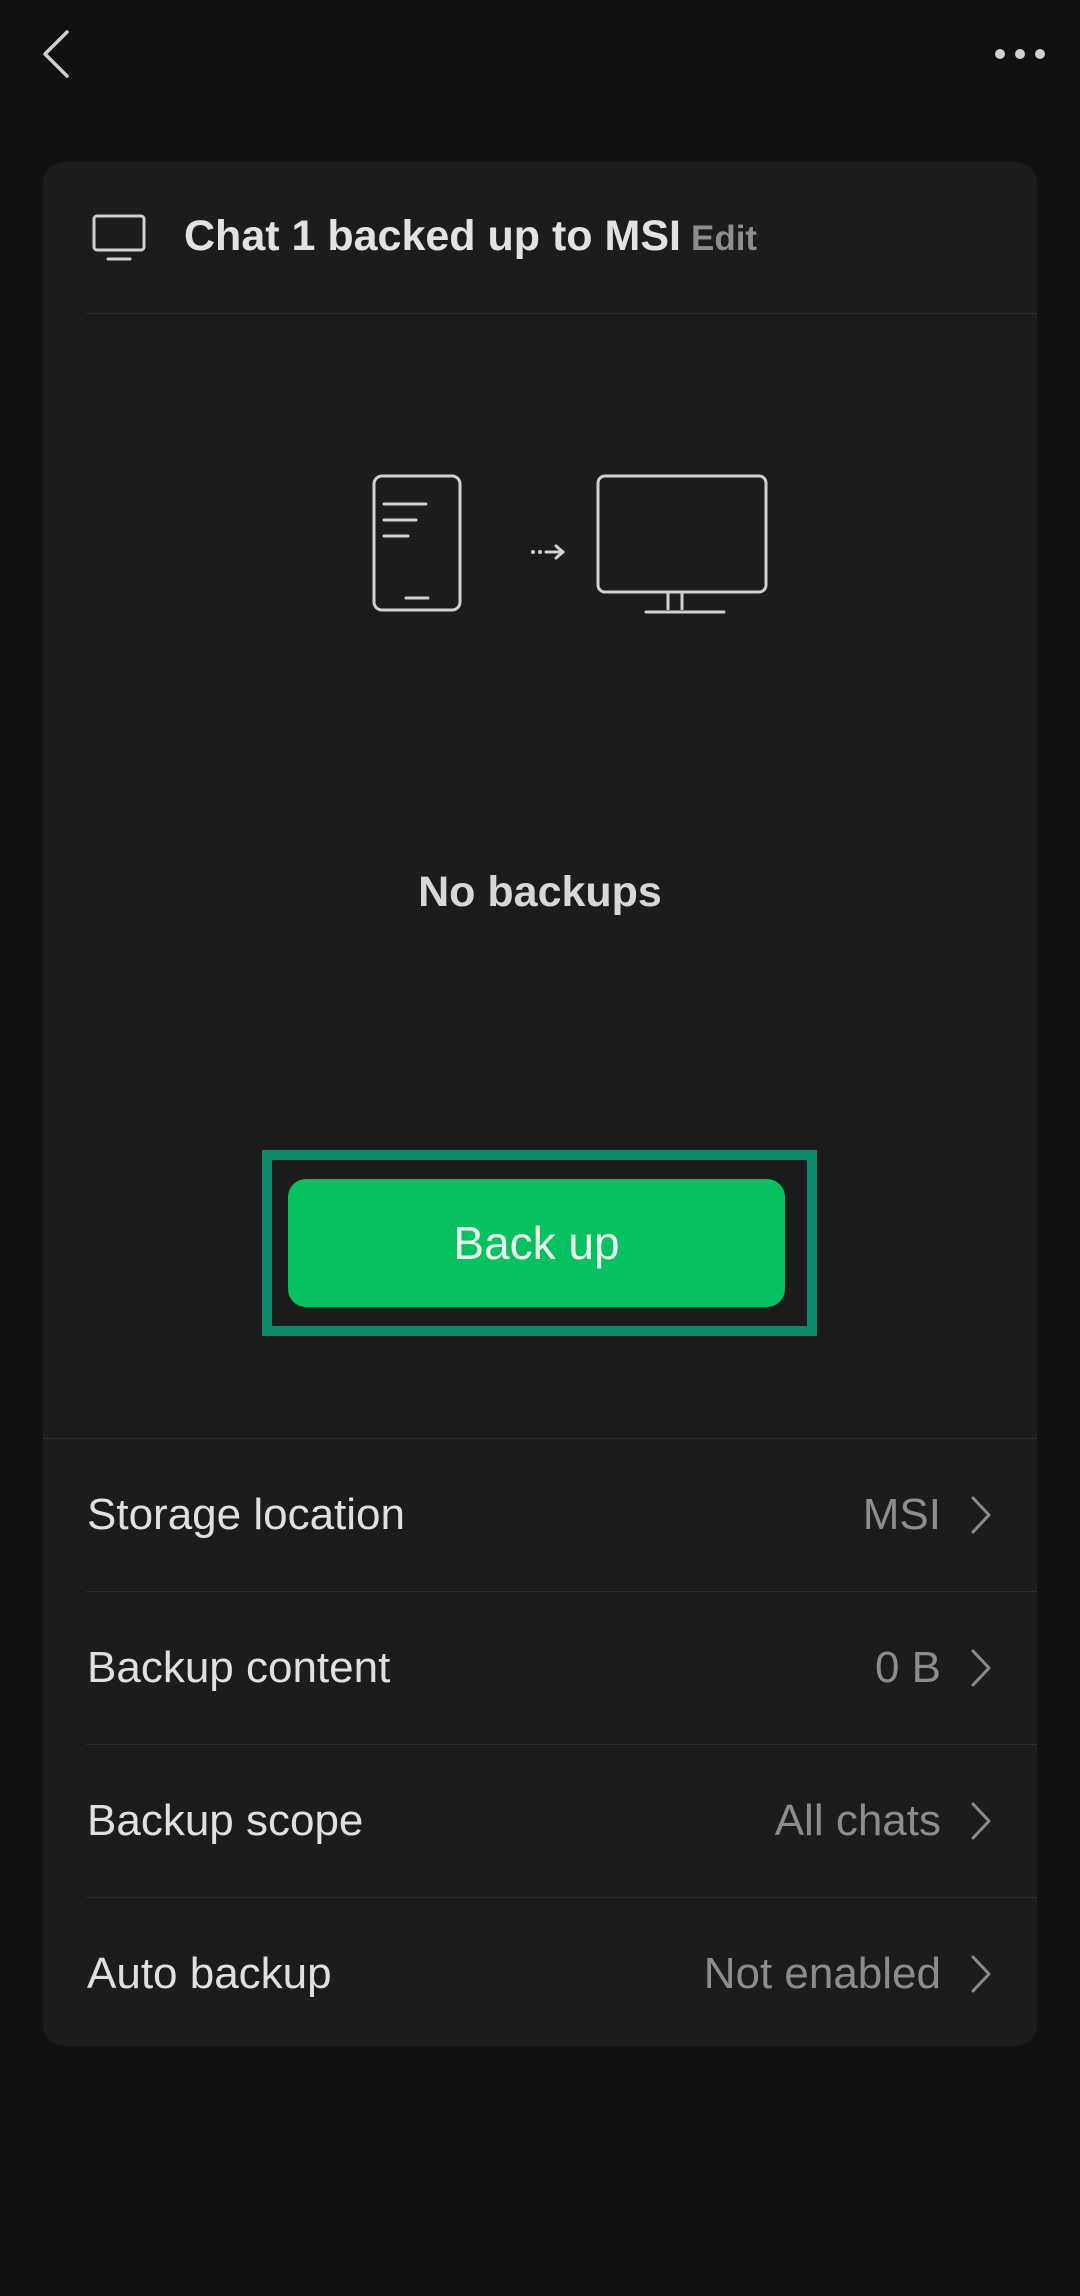 The image size is (1080, 2296). Describe the element at coordinates (548, 552) in the screenshot. I see `arrow-right-icon` at that location.